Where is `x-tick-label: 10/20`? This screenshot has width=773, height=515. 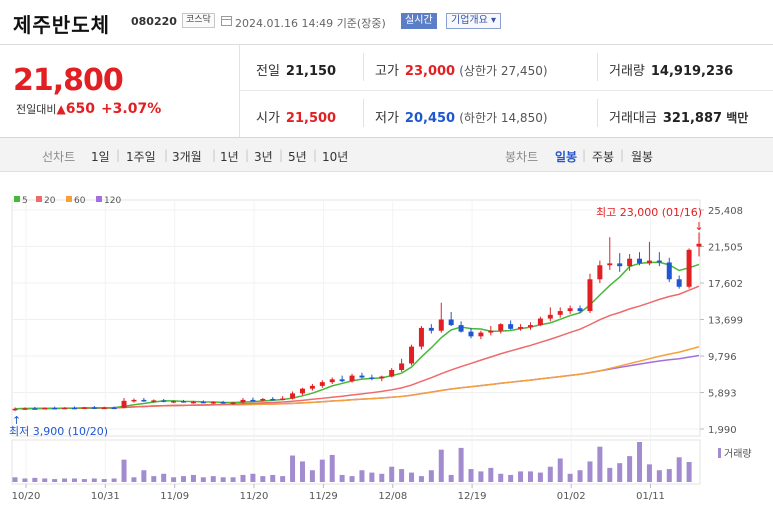 x-tick-label: 10/20 is located at coordinates (26, 496).